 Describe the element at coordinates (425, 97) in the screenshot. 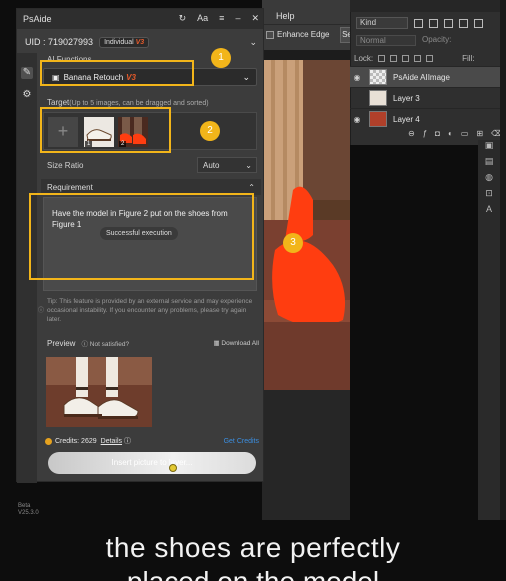

I see `layer-row: Layer 3` at that location.